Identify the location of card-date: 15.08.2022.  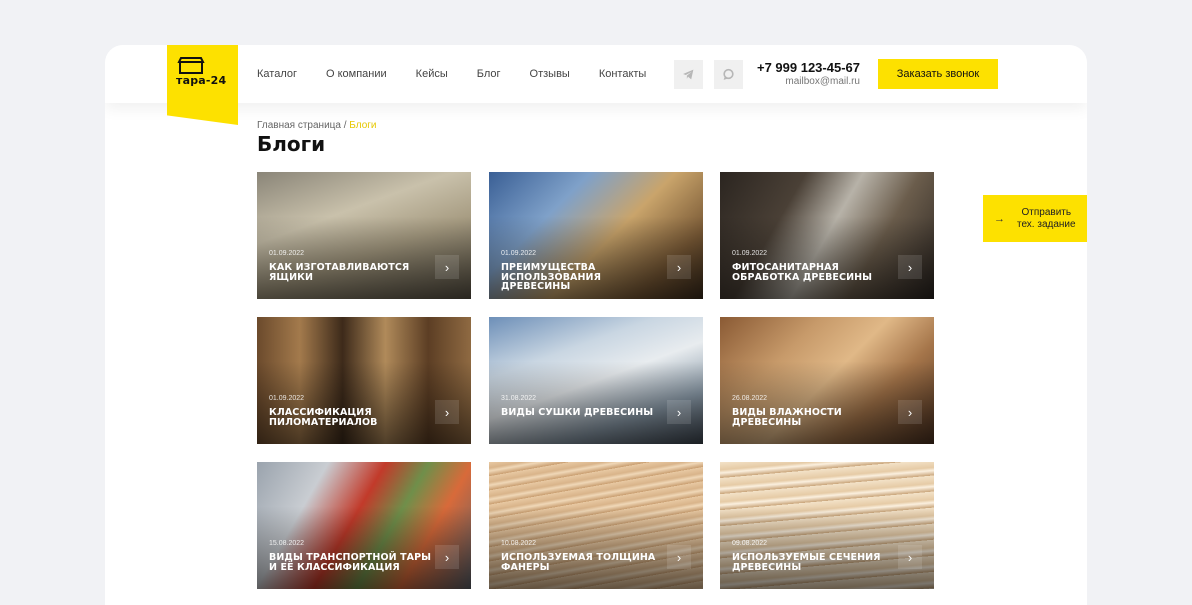
(287, 543).